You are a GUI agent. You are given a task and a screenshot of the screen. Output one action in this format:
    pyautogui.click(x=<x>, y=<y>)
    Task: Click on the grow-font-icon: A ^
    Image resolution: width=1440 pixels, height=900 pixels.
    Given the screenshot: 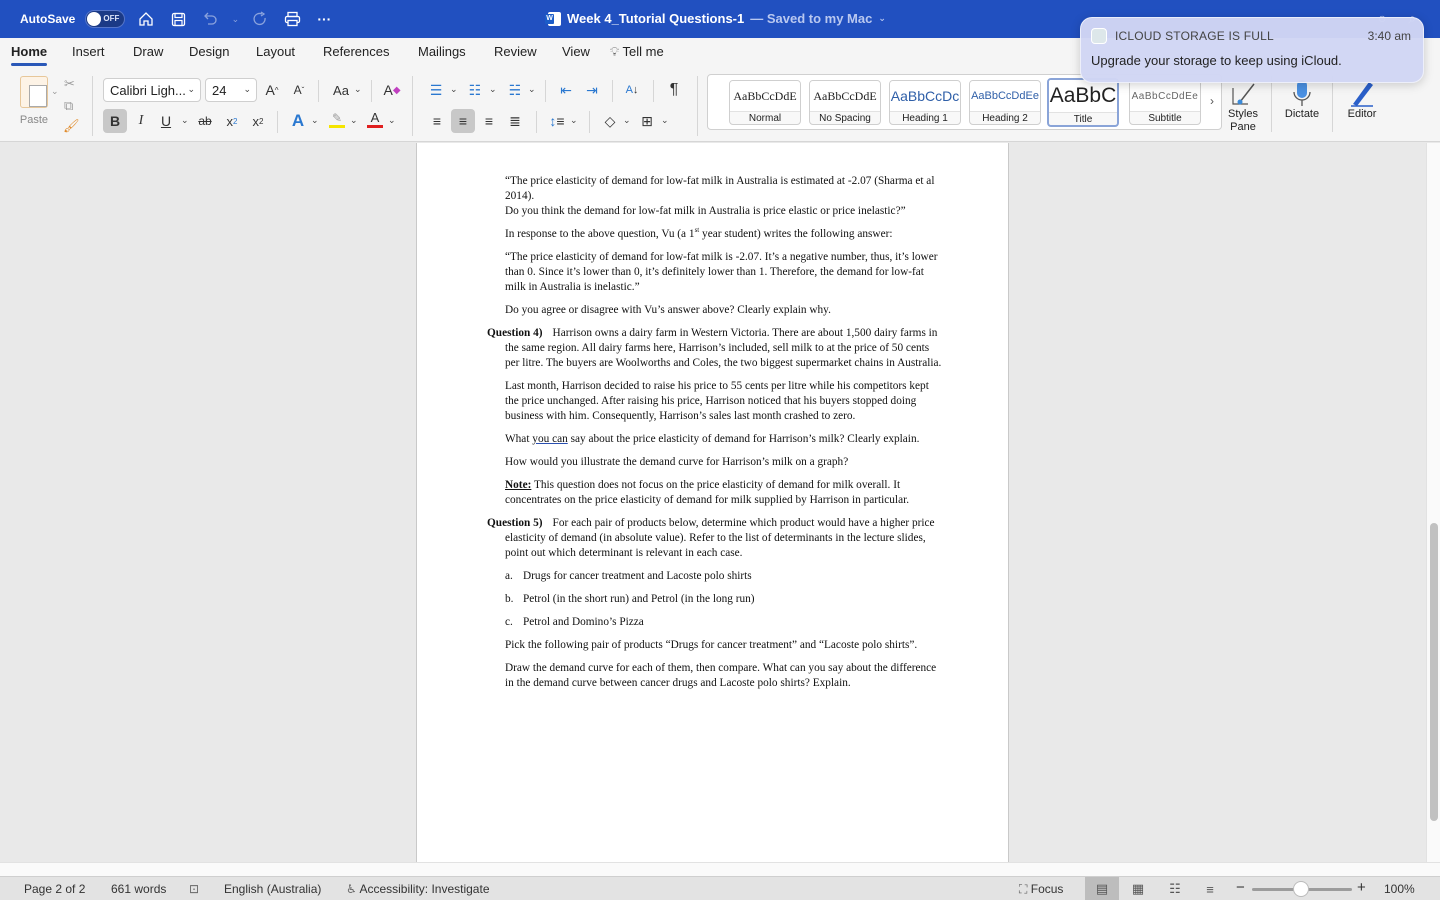 What is the action you would take?
    pyautogui.click(x=272, y=90)
    